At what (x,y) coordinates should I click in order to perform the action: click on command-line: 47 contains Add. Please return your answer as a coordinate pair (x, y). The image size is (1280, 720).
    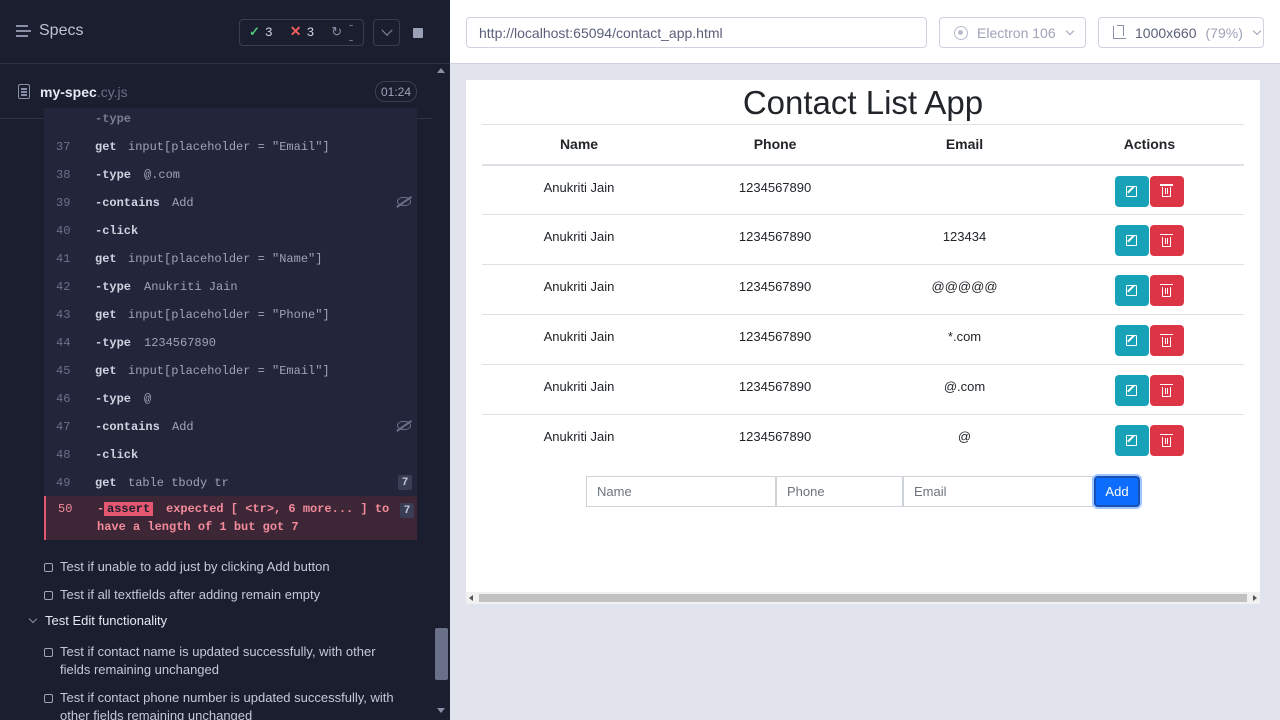
    Looking at the image, I should click on (230, 426).